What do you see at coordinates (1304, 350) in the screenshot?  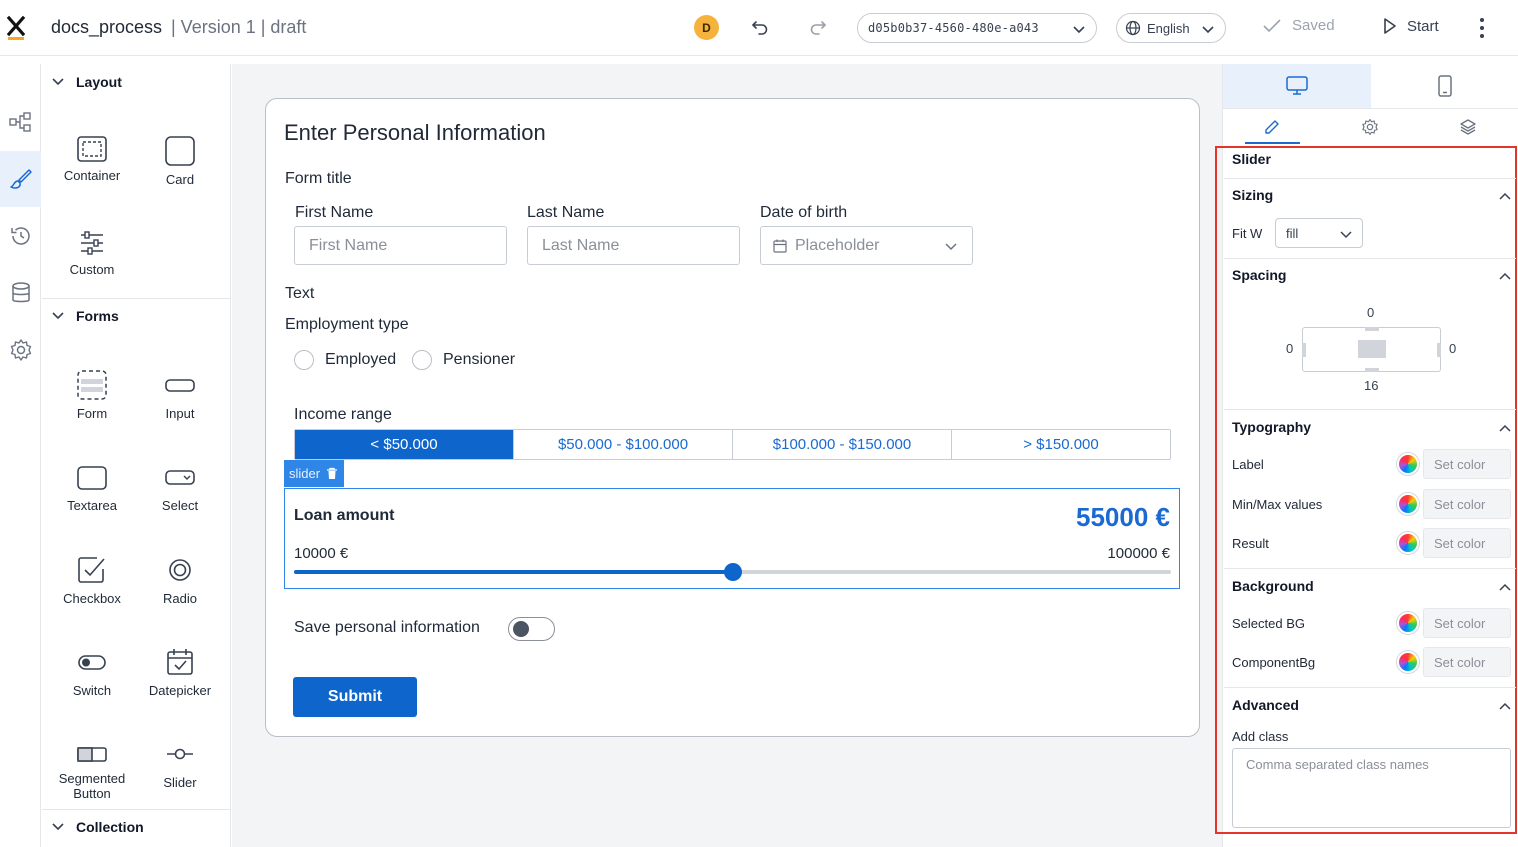 I see `spacing-handle-left` at bounding box center [1304, 350].